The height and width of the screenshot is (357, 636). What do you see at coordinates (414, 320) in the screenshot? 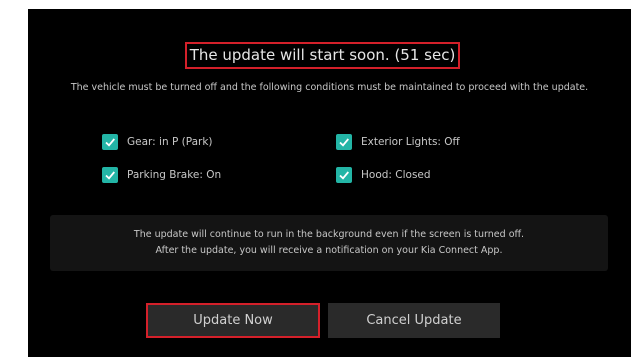
I see `cancel-update-button: Cancel Update` at bounding box center [414, 320].